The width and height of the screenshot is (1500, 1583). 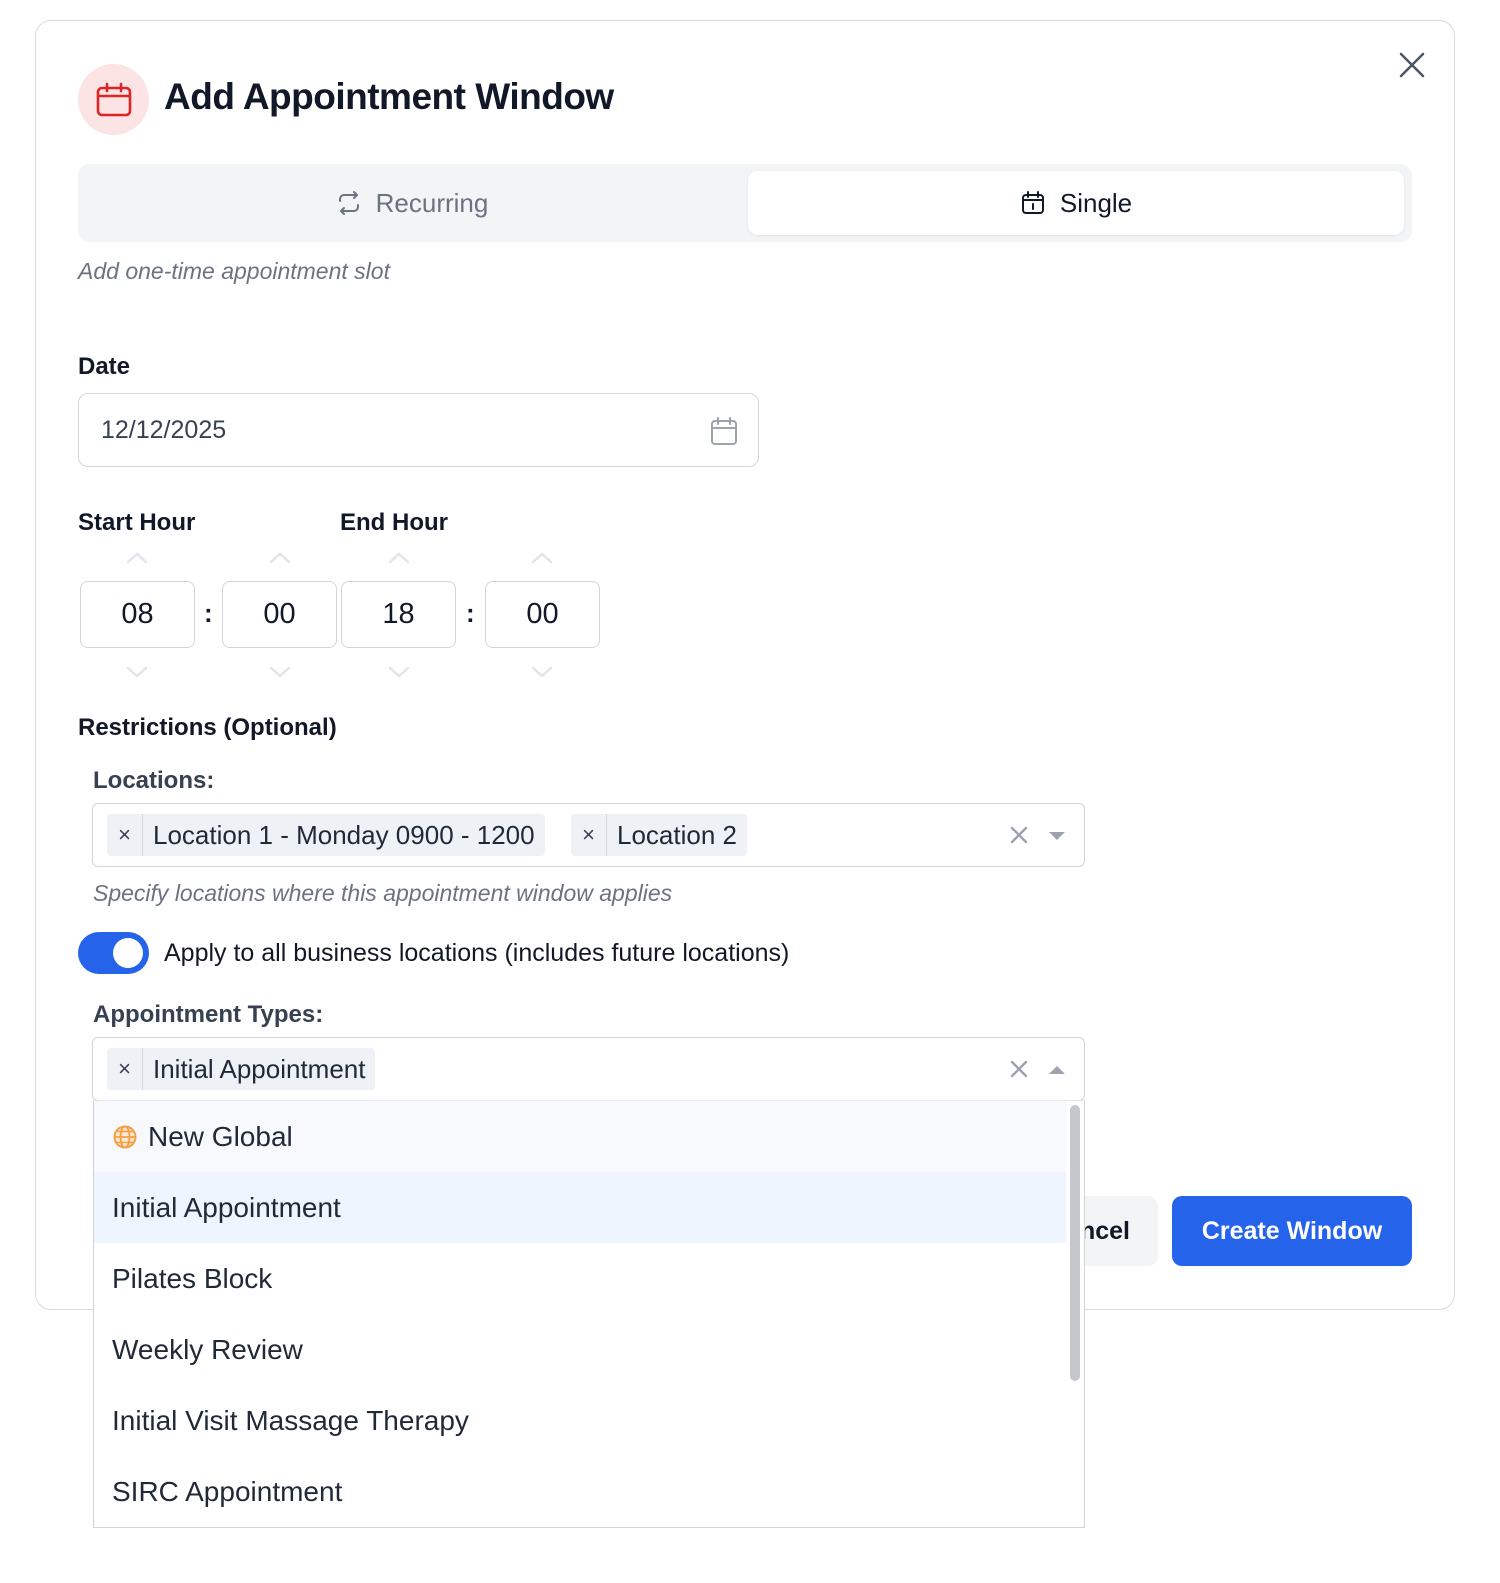 What do you see at coordinates (580, 1420) in the screenshot?
I see `dropdown-option: Initial Visit Massage Therapy` at bounding box center [580, 1420].